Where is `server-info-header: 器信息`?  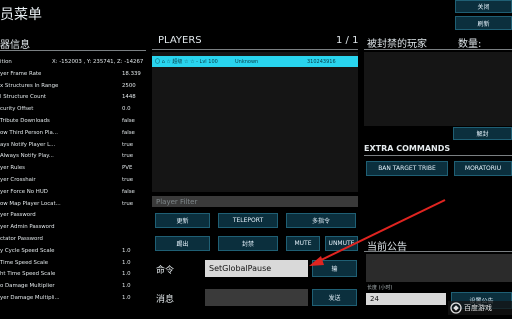 server-info-header: 器信息 is located at coordinates (15, 45).